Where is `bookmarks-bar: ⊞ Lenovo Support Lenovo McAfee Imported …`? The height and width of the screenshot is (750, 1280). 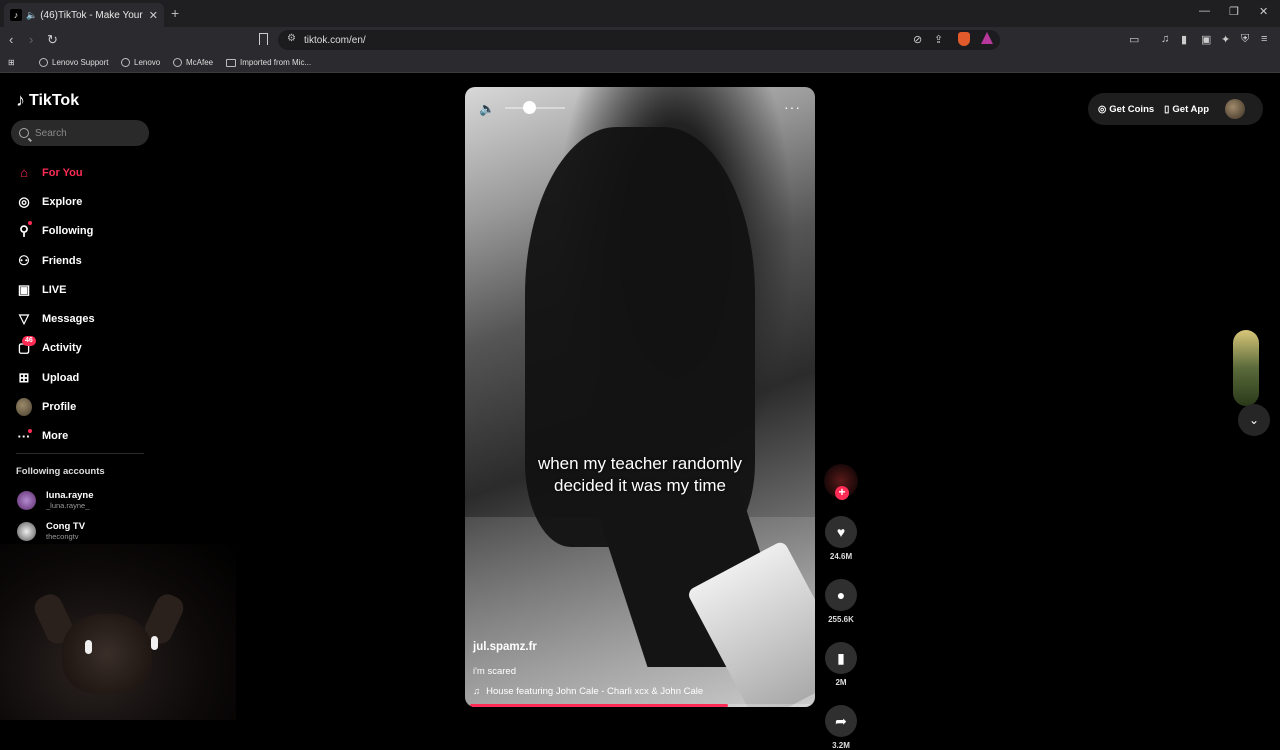 bookmarks-bar: ⊞ Lenovo Support Lenovo McAfee Imported … is located at coordinates (640, 63).